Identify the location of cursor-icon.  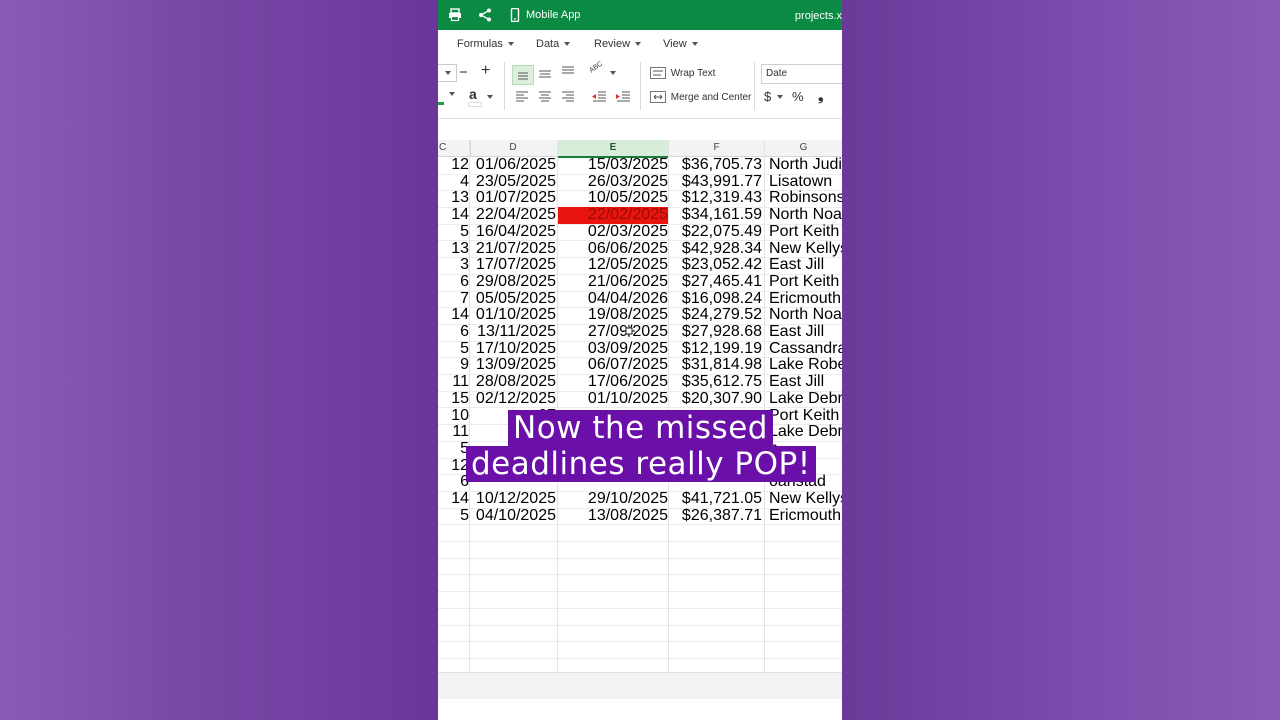
(629, 331).